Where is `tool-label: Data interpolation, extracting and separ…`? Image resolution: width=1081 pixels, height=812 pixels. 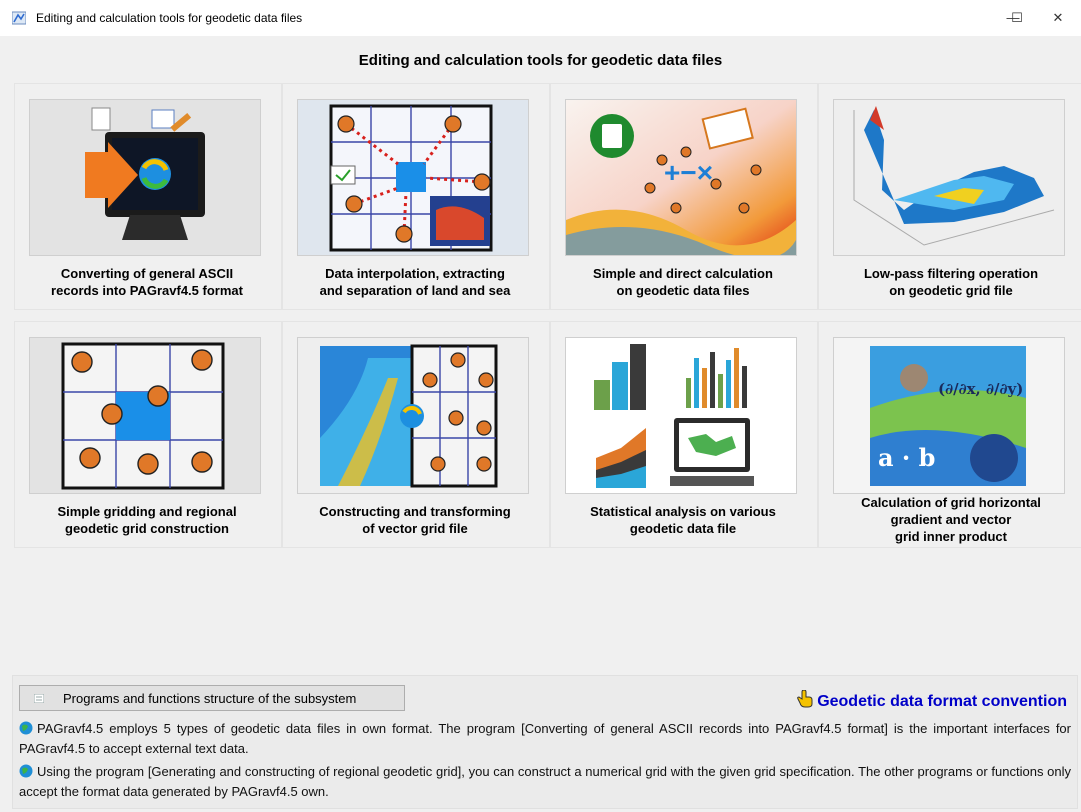 tool-label: Data interpolation, extracting and separ… is located at coordinates (415, 281).